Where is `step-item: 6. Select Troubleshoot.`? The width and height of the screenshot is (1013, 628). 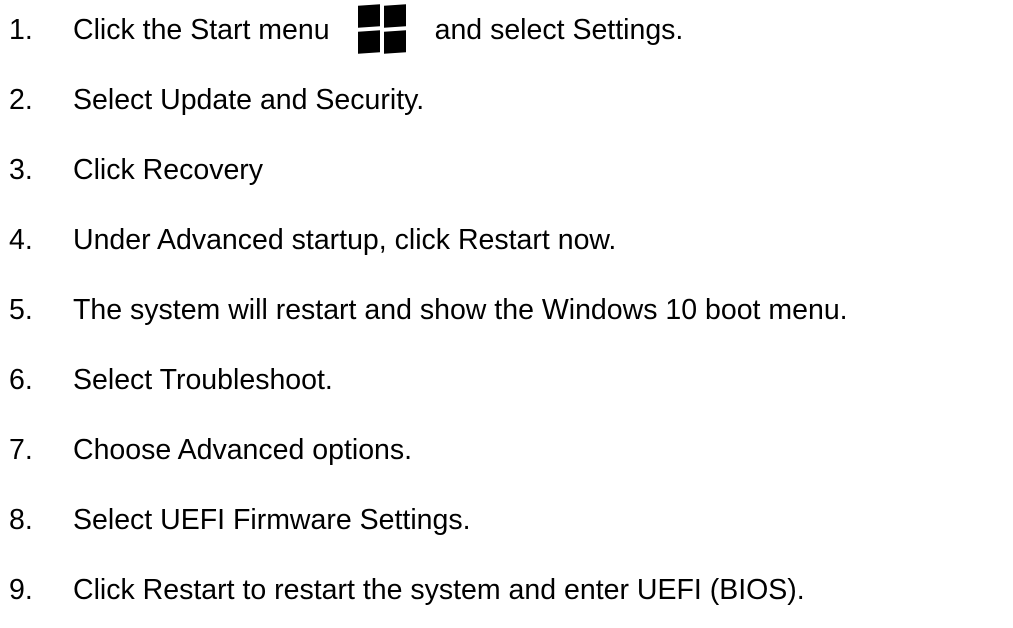 step-item: 6. Select Troubleshoot. is located at coordinates (166, 380).